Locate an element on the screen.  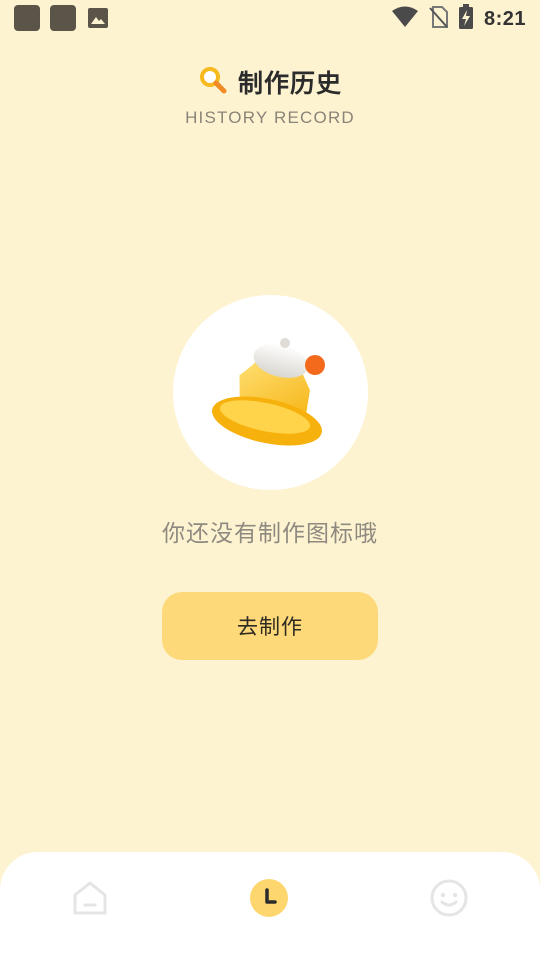
battery-charging-icon is located at coordinates (466, 19).